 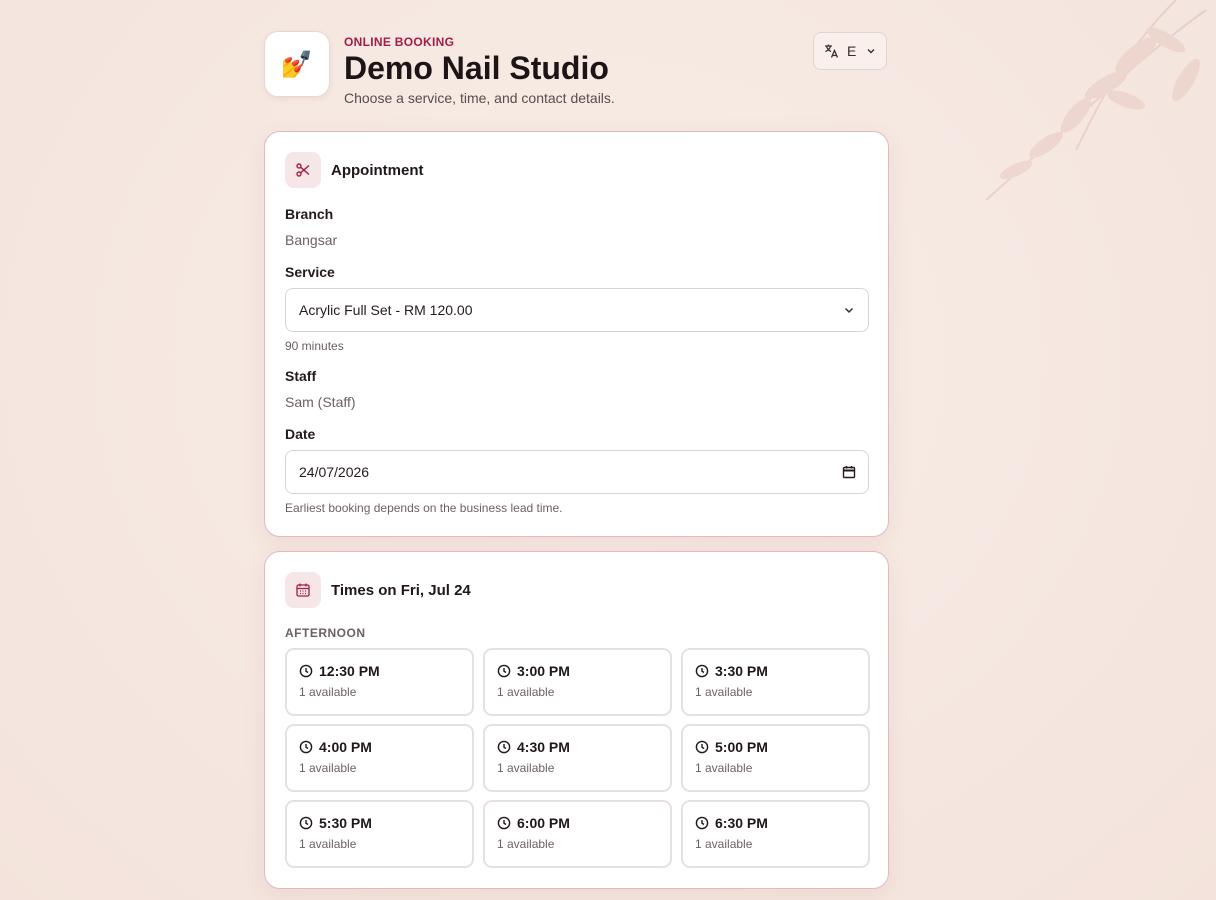 I want to click on date-input-value: 24/07/2026, so click(x=334, y=472).